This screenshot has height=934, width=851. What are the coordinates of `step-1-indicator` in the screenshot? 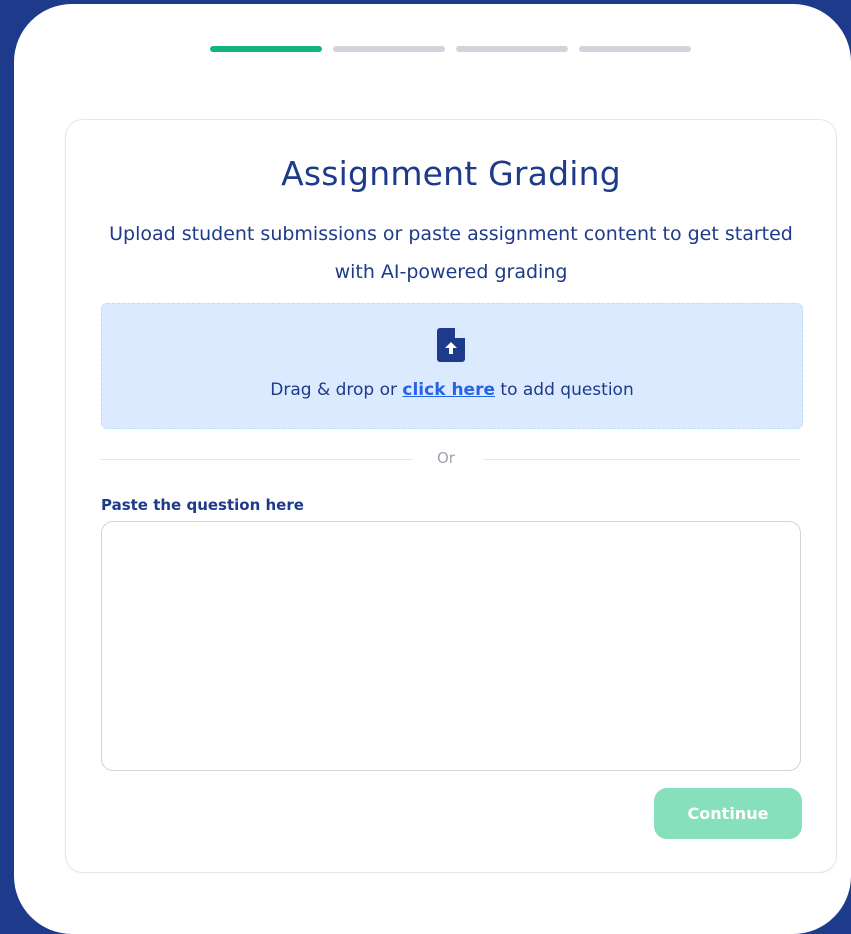 It's located at (266, 49).